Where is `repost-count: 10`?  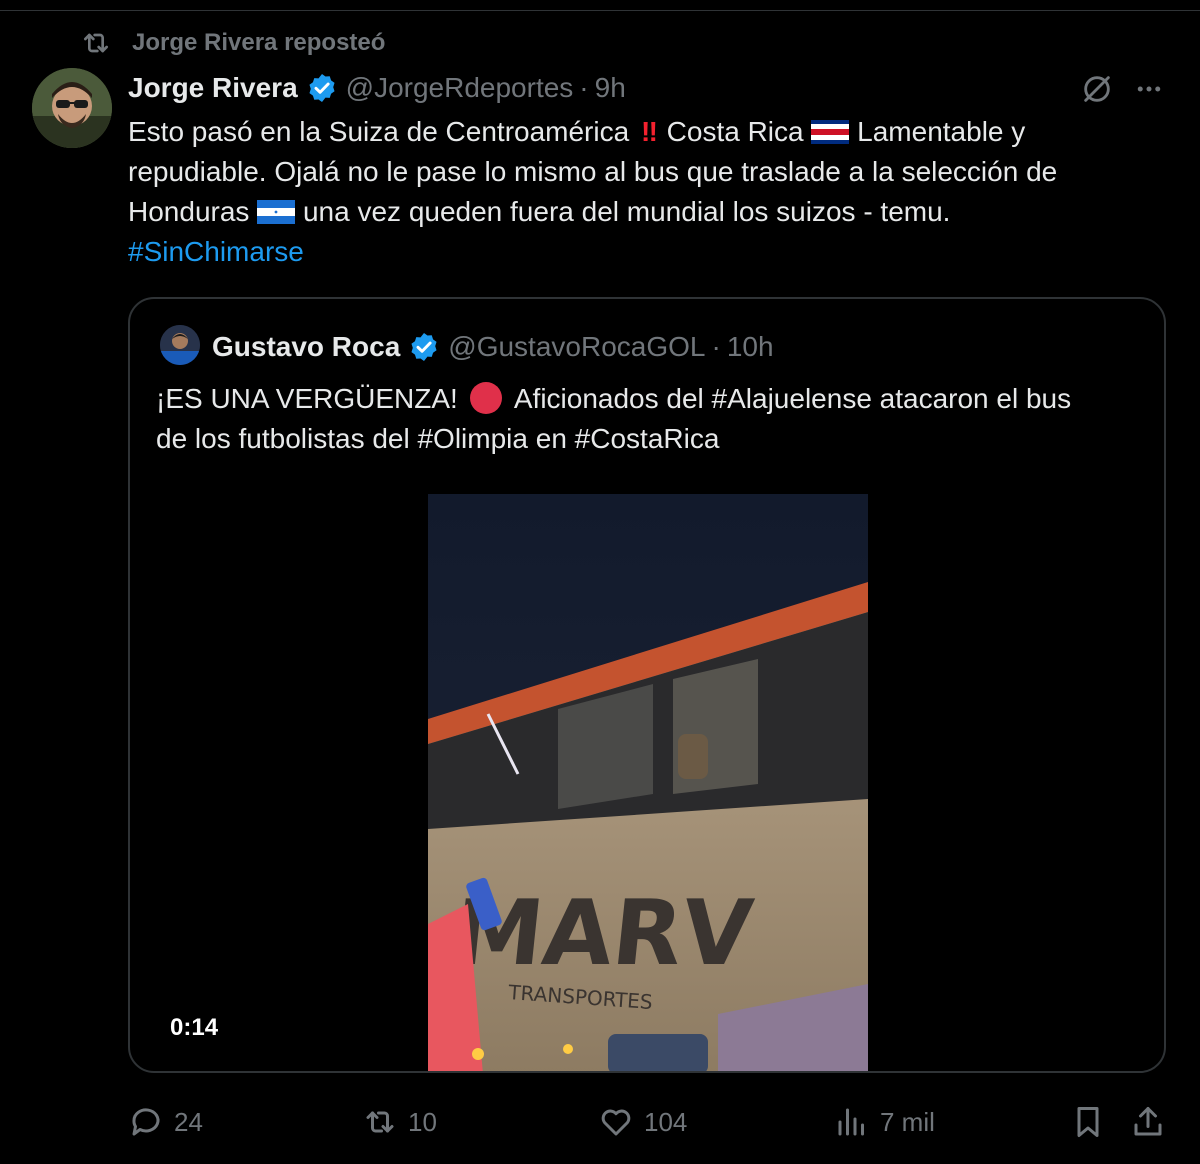
repost-count: 10 is located at coordinates (422, 1121).